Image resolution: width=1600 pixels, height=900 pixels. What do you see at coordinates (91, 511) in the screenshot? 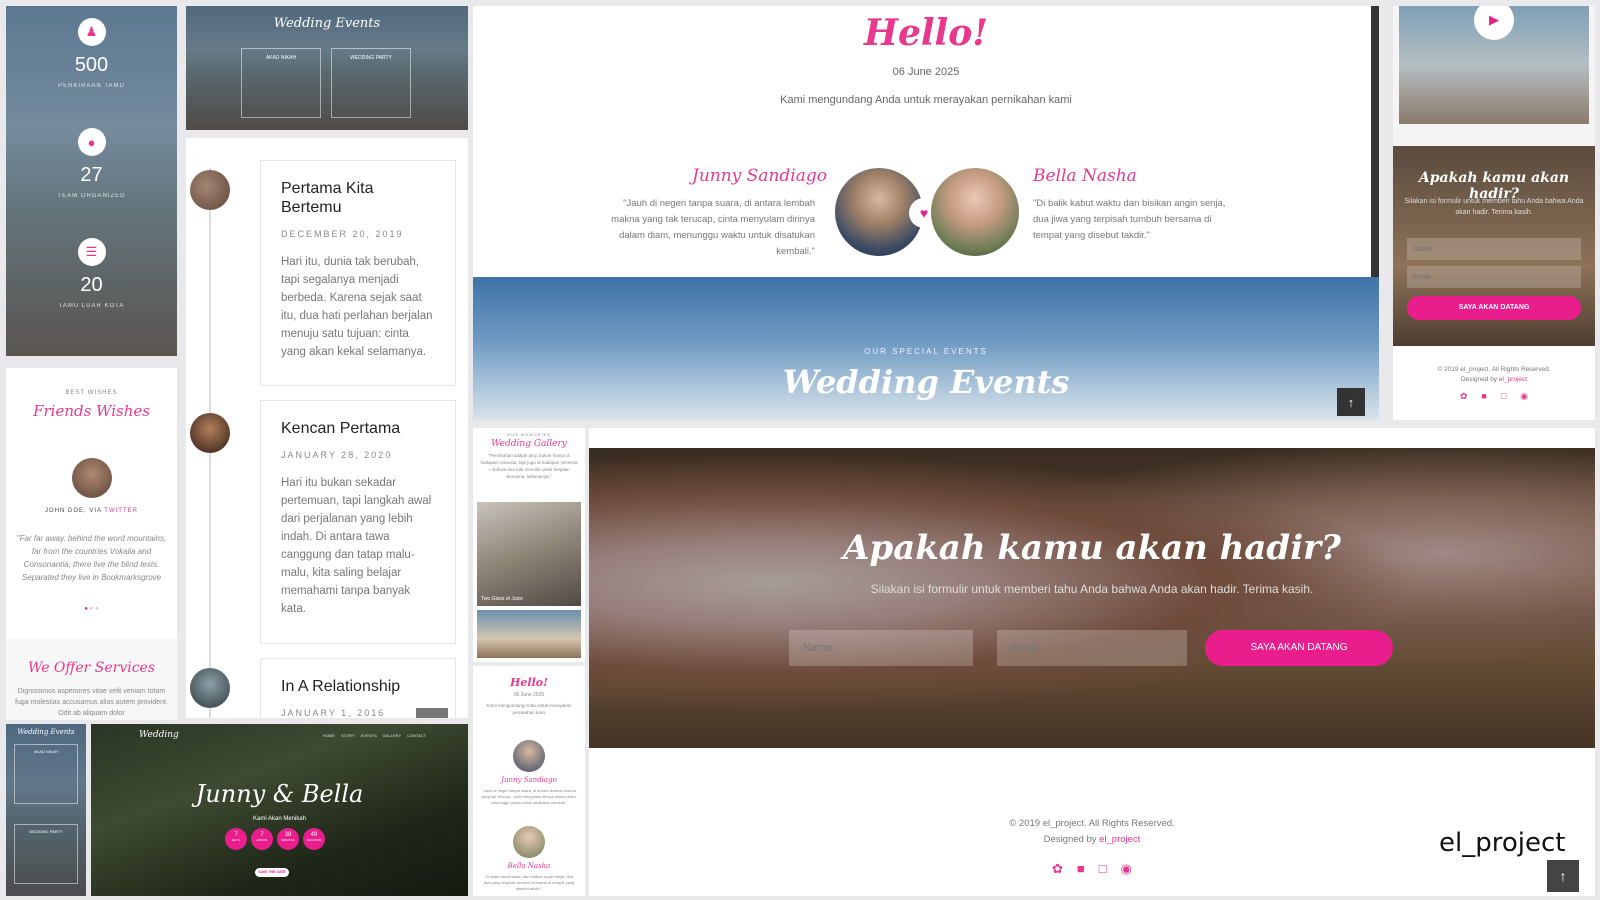
I see `wish-author: JOHN DOE, VIA TWITTER` at bounding box center [91, 511].